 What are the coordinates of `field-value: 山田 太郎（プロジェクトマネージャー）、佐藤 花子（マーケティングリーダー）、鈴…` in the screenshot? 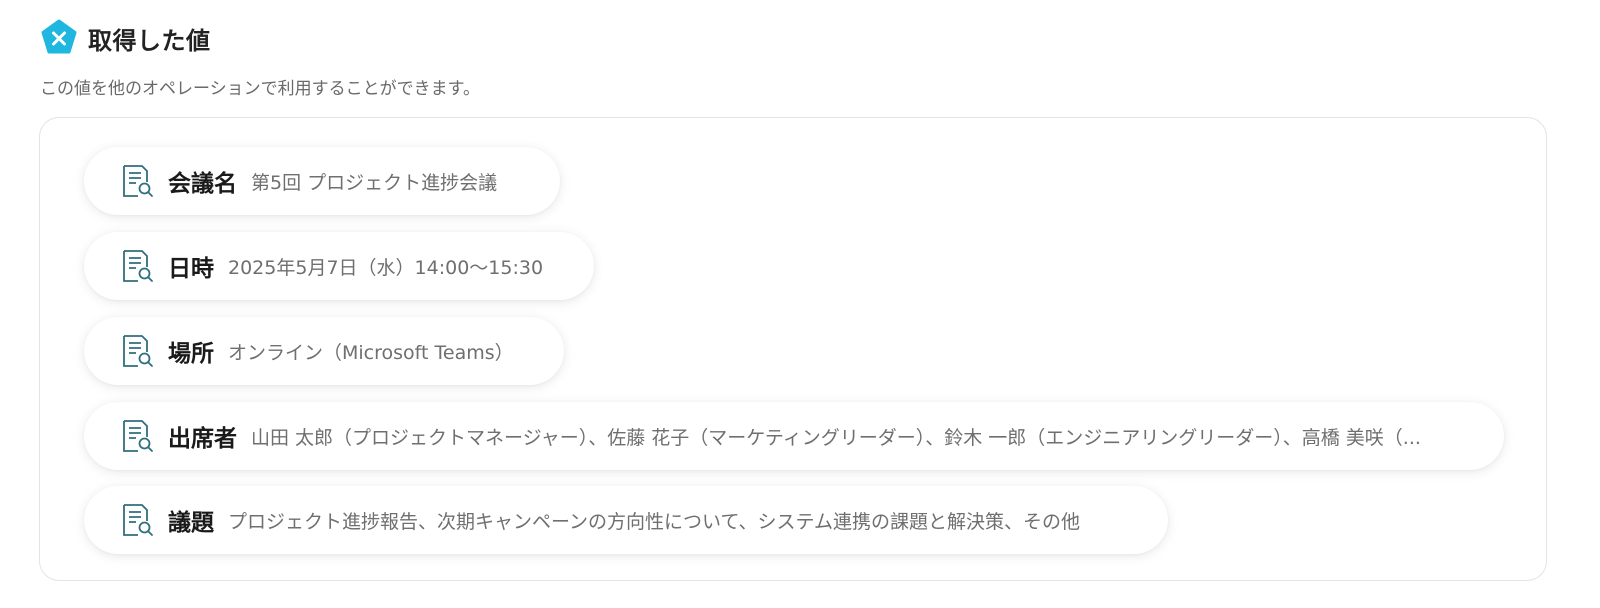 It's located at (836, 437).